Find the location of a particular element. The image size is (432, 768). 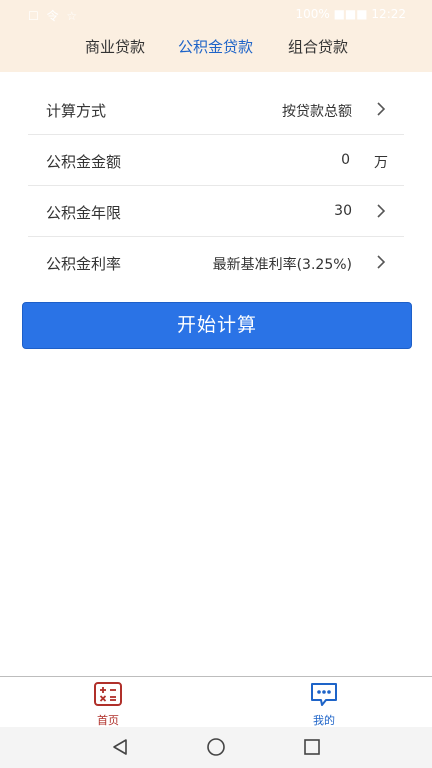

rate-label: 公积金利率 is located at coordinates (84, 264).